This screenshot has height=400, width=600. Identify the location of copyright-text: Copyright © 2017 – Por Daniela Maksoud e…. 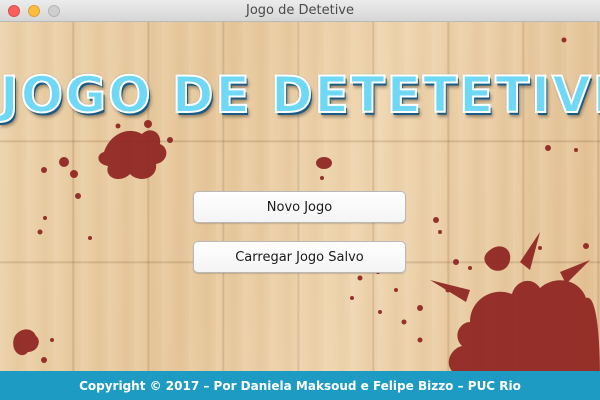
(300, 385).